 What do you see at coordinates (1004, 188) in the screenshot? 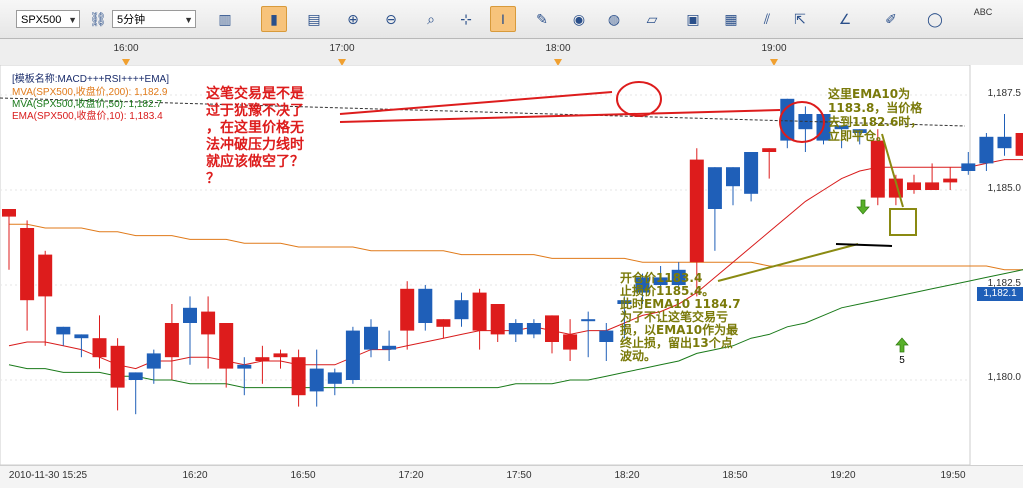
I see `price-tick: 1,185.0` at bounding box center [1004, 188].